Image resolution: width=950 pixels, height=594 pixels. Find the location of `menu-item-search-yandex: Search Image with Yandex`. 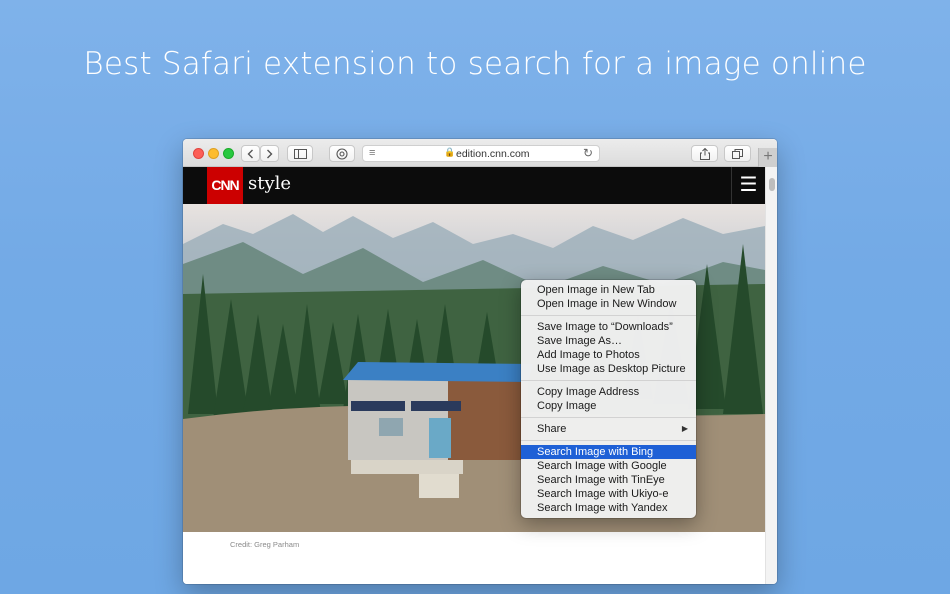

menu-item-search-yandex: Search Image with Yandex is located at coordinates (608, 508).